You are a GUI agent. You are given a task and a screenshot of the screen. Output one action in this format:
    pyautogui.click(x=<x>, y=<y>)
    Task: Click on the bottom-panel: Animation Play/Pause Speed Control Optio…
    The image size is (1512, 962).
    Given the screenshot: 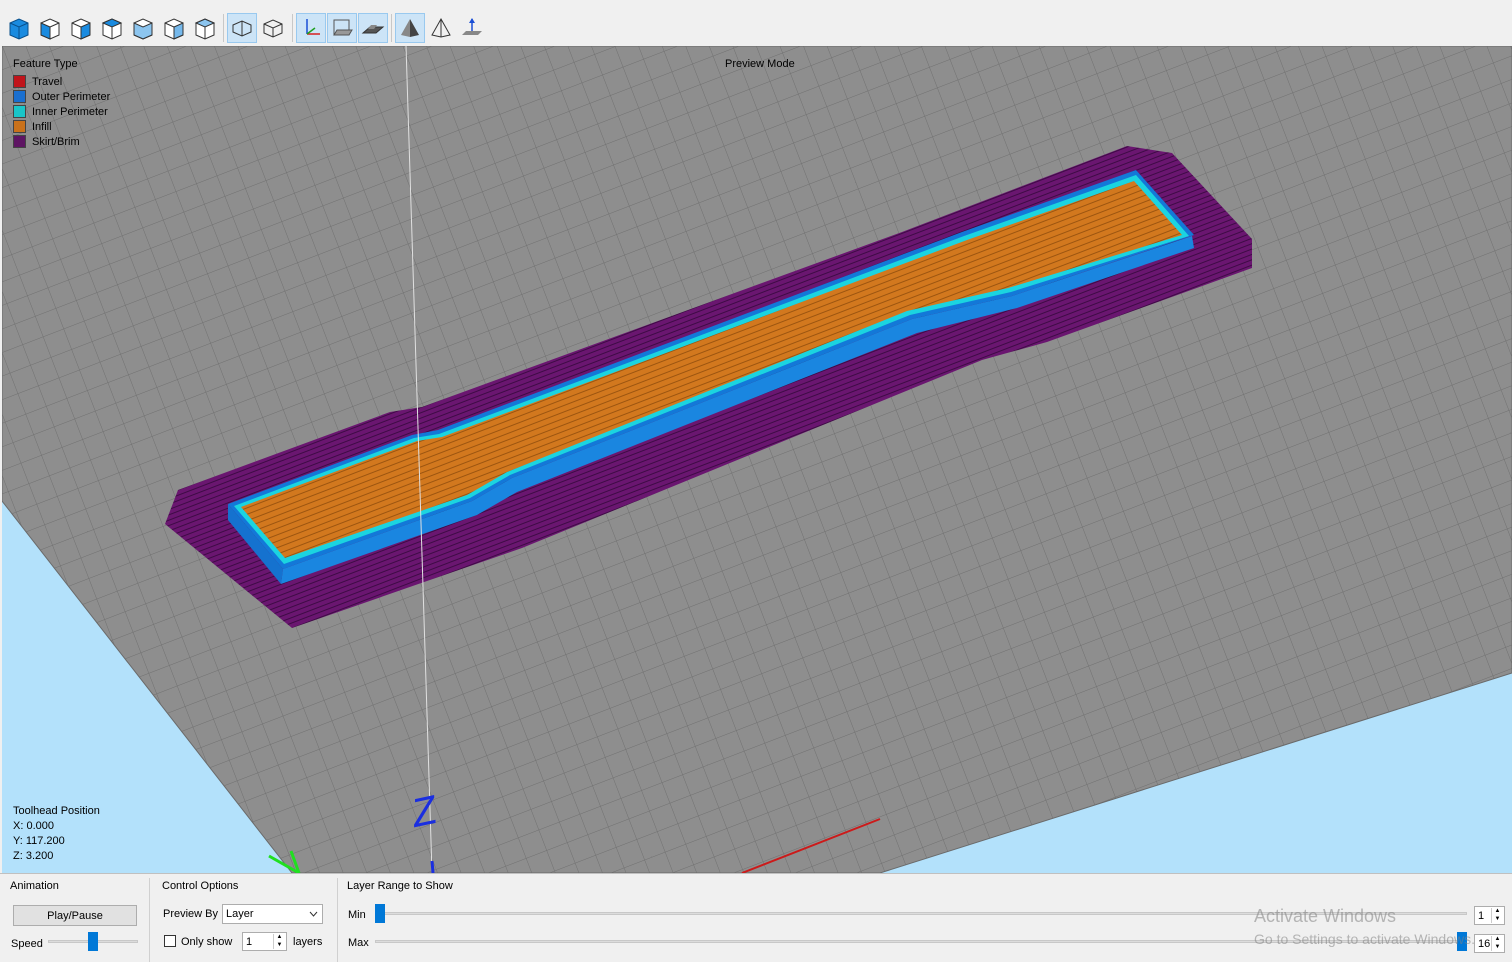 What is the action you would take?
    pyautogui.click(x=756, y=917)
    